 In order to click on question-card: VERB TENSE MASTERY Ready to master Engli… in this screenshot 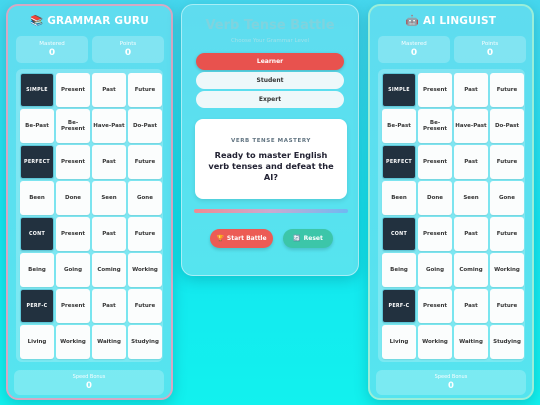, I will do `click(271, 159)`.